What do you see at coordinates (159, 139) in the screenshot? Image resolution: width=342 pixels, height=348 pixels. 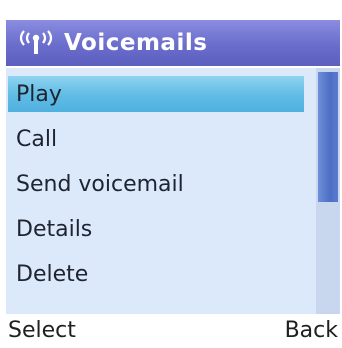 I see `menu-item-call: Call` at bounding box center [159, 139].